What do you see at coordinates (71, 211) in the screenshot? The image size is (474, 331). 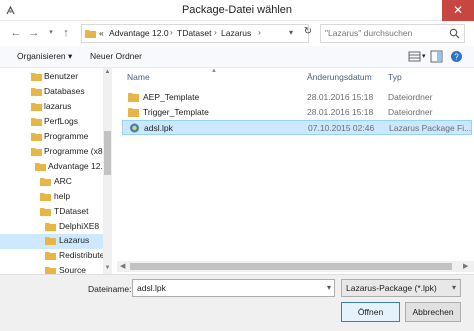 I see `sidebar-item-label: TDataset` at bounding box center [71, 211].